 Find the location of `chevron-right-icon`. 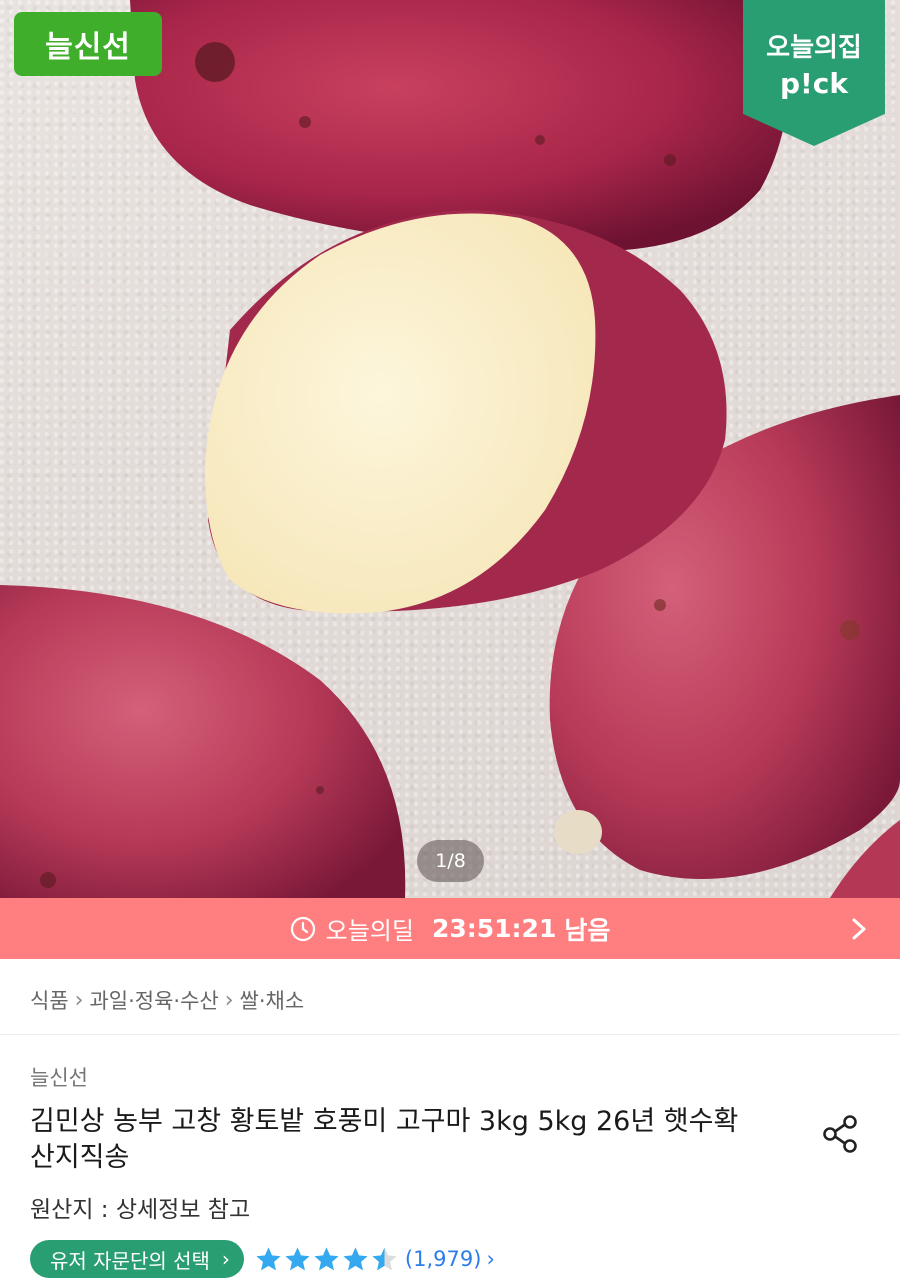

chevron-right-icon is located at coordinates (859, 929).